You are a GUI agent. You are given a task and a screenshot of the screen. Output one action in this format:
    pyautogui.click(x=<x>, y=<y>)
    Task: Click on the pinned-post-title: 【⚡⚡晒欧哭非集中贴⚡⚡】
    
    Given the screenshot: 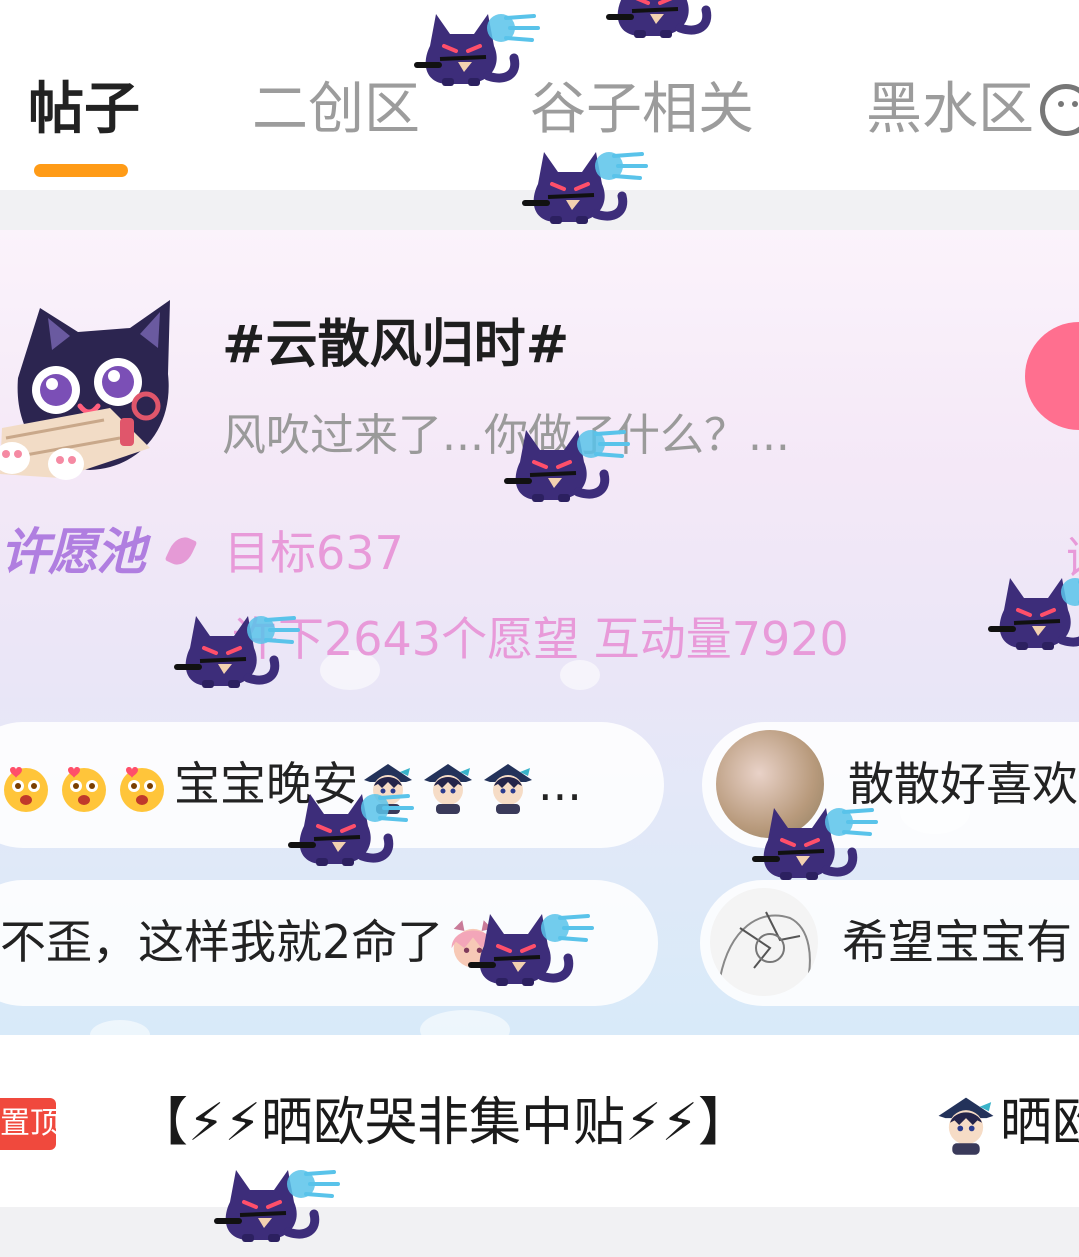 What is the action you would take?
    pyautogui.click(x=443, y=1123)
    